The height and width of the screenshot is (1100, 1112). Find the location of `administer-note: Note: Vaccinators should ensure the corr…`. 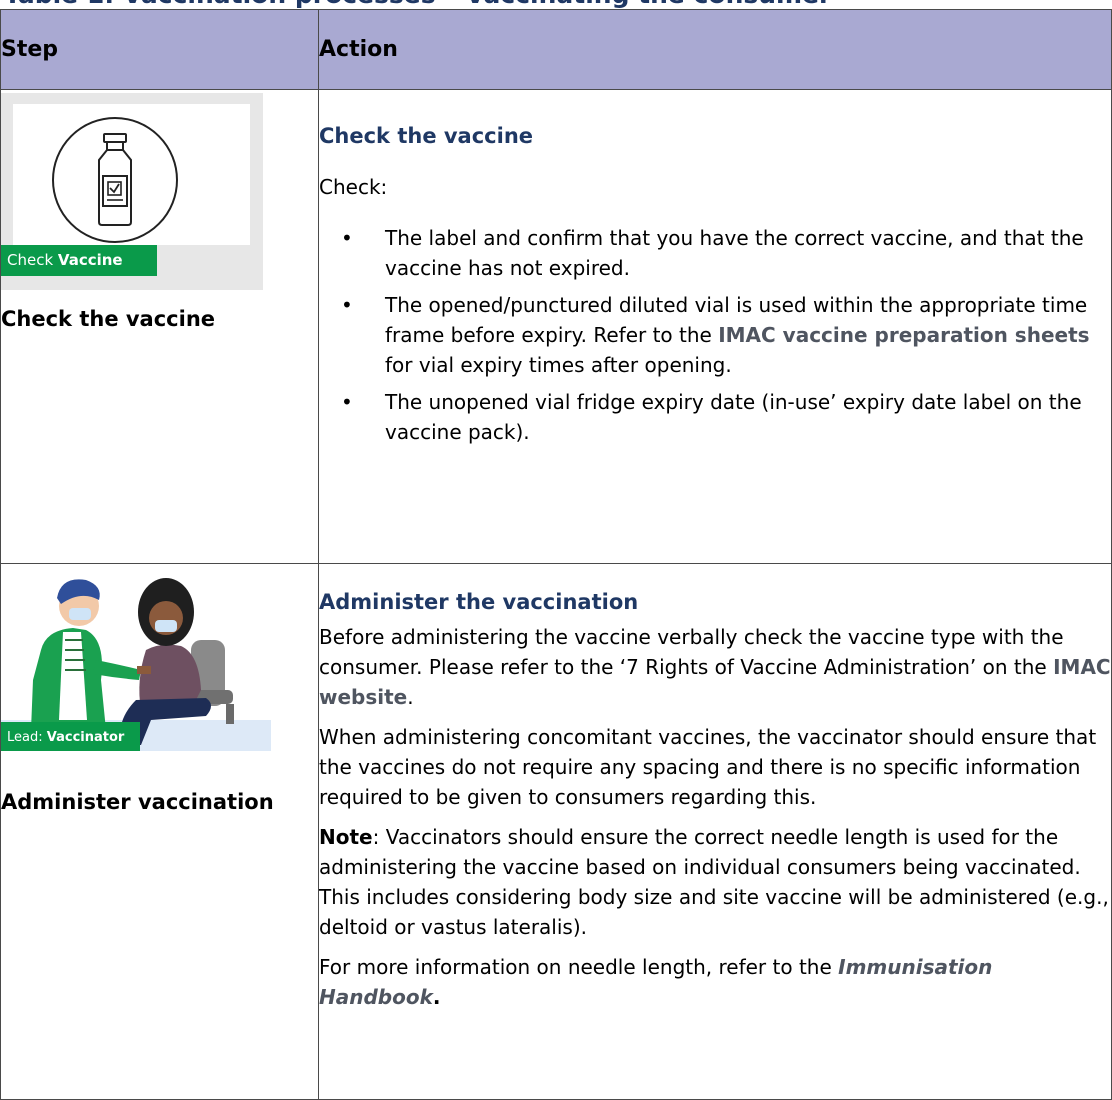

administer-note: Note: Vaccinators should ensure the corr… is located at coordinates (714, 882).